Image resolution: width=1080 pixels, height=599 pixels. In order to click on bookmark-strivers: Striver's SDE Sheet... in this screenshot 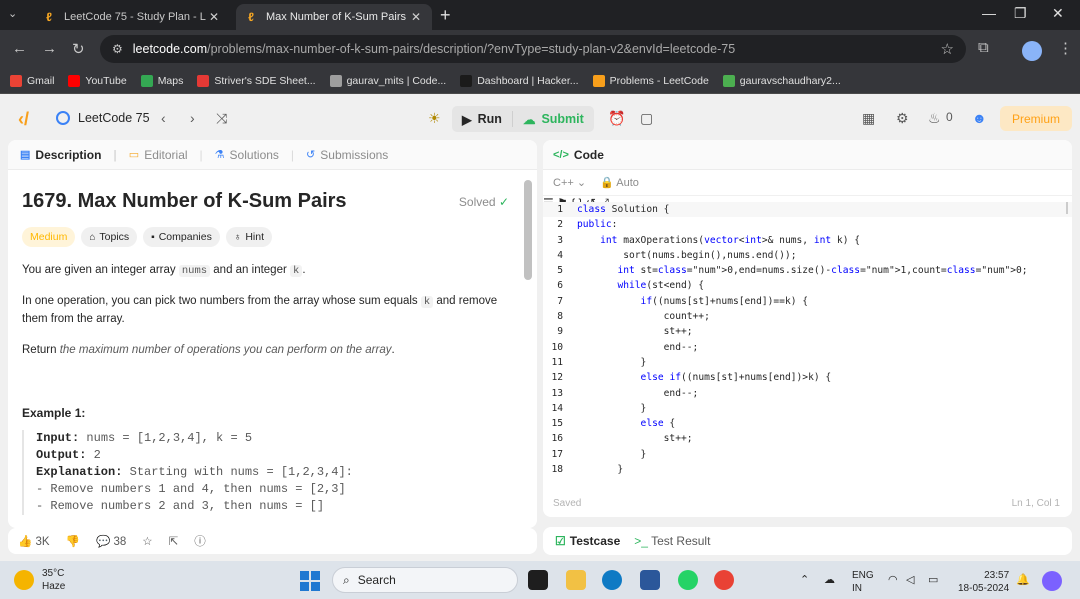, I will do `click(256, 80)`.